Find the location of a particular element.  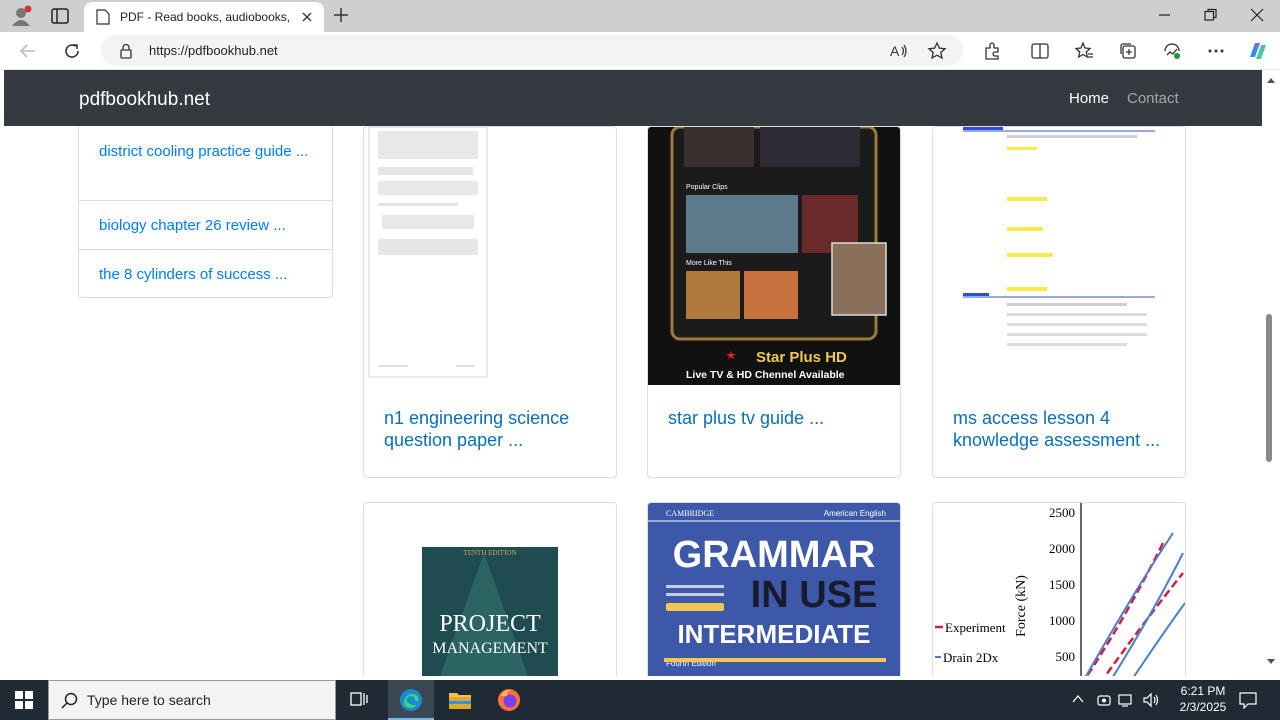

clock-date: 2/3/2025 is located at coordinates (1203, 707).